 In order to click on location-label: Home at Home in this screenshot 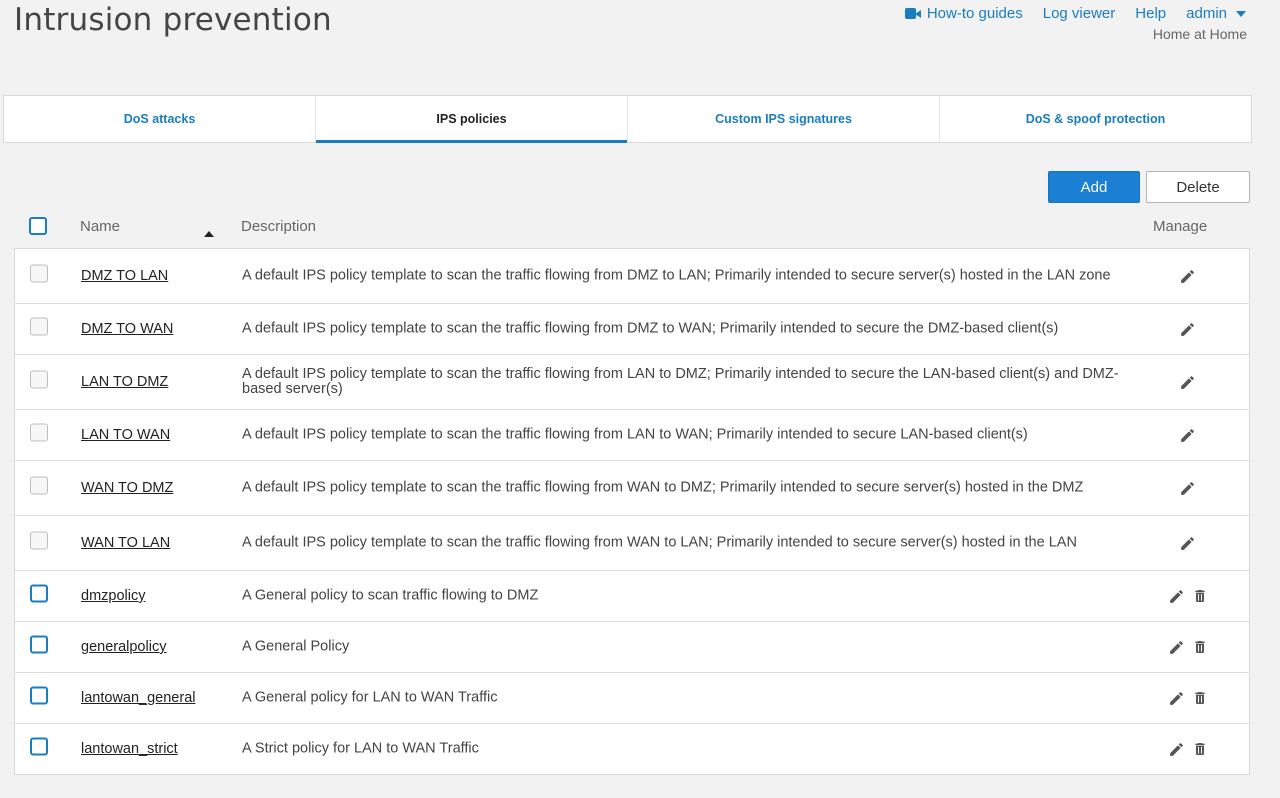, I will do `click(1199, 34)`.